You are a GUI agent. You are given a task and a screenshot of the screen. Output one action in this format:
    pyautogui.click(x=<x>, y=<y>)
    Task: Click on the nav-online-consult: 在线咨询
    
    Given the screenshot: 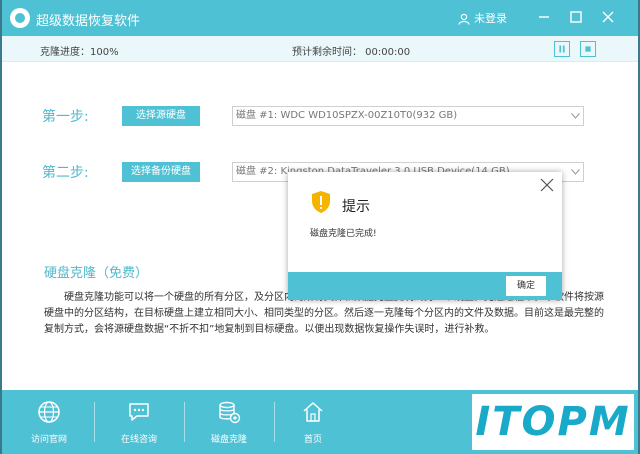 What is the action you would take?
    pyautogui.click(x=139, y=422)
    